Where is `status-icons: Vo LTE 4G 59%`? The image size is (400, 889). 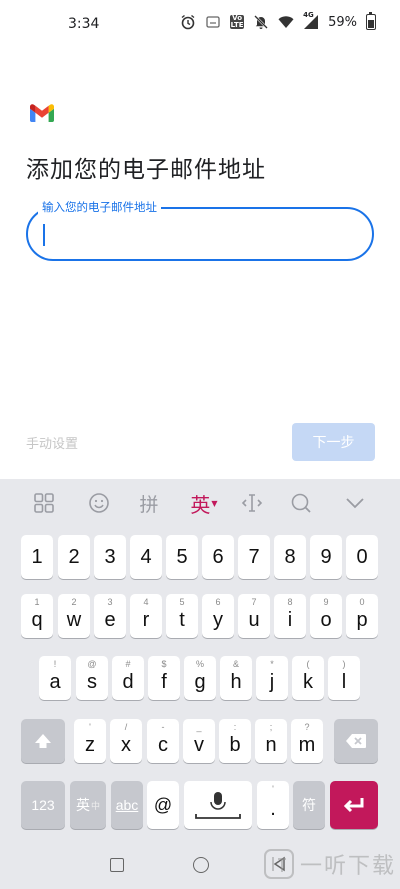
status-icons: Vo LTE 4G 59% is located at coordinates (278, 20).